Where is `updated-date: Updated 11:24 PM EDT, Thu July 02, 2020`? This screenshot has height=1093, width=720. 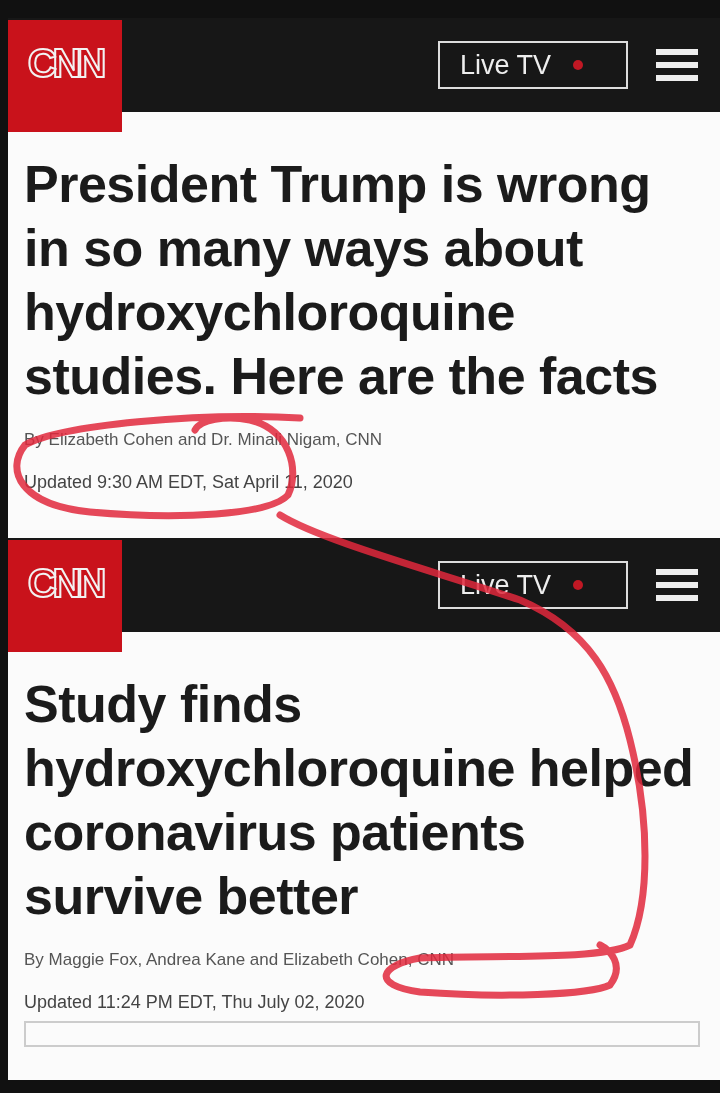
updated-date: Updated 11:24 PM EDT, Thu July 02, 2020 is located at coordinates (195, 1002).